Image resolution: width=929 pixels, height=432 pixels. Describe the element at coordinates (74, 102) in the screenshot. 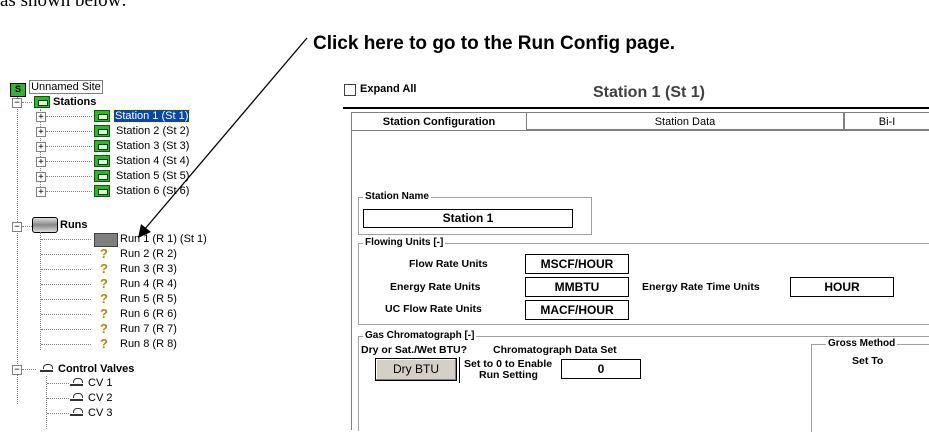

I see `stations-label: Stations` at that location.